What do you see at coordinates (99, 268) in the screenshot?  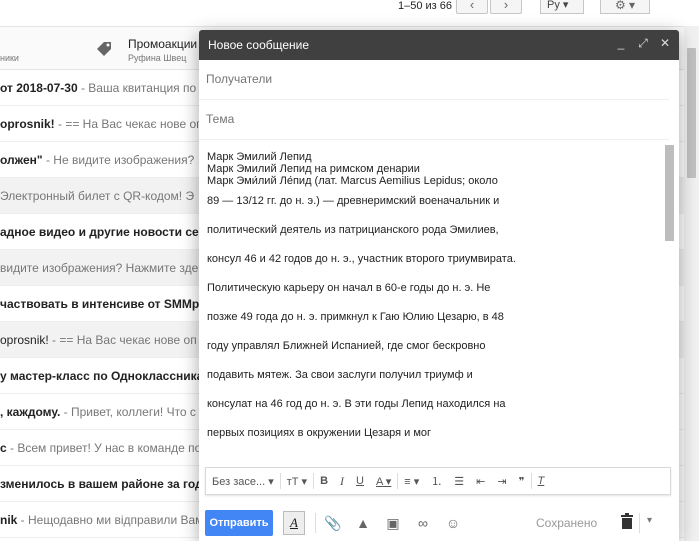 I see `message-snippet: видите изображения? Нажмите зде` at bounding box center [99, 268].